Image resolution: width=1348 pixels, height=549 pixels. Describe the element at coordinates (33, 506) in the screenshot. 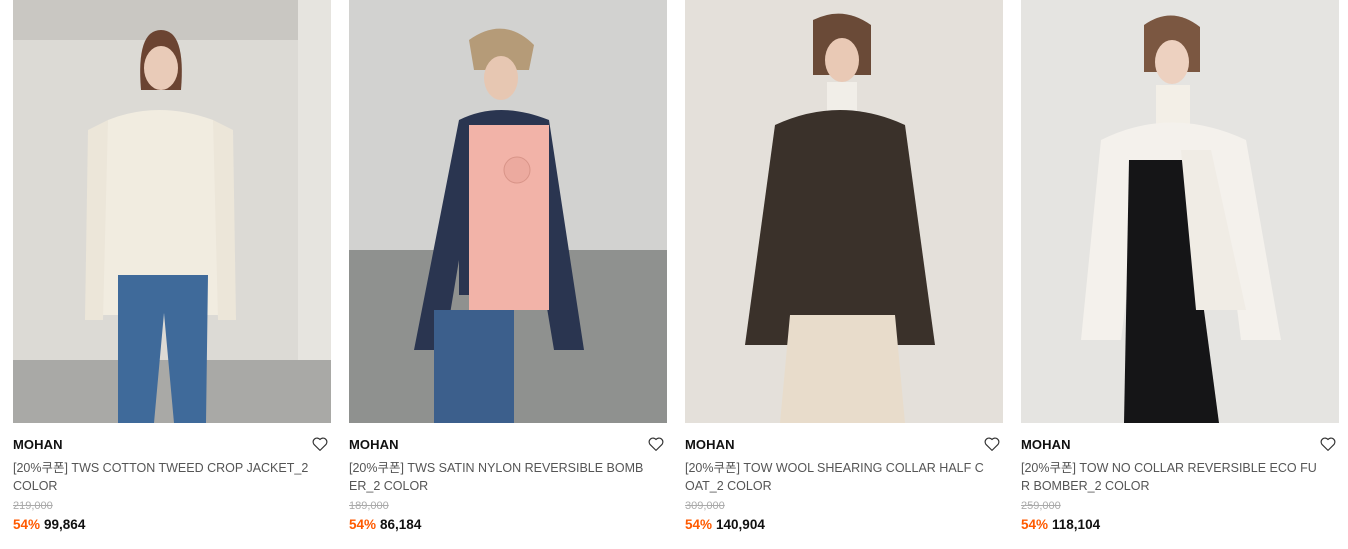

I see `original-price: 219,000` at that location.